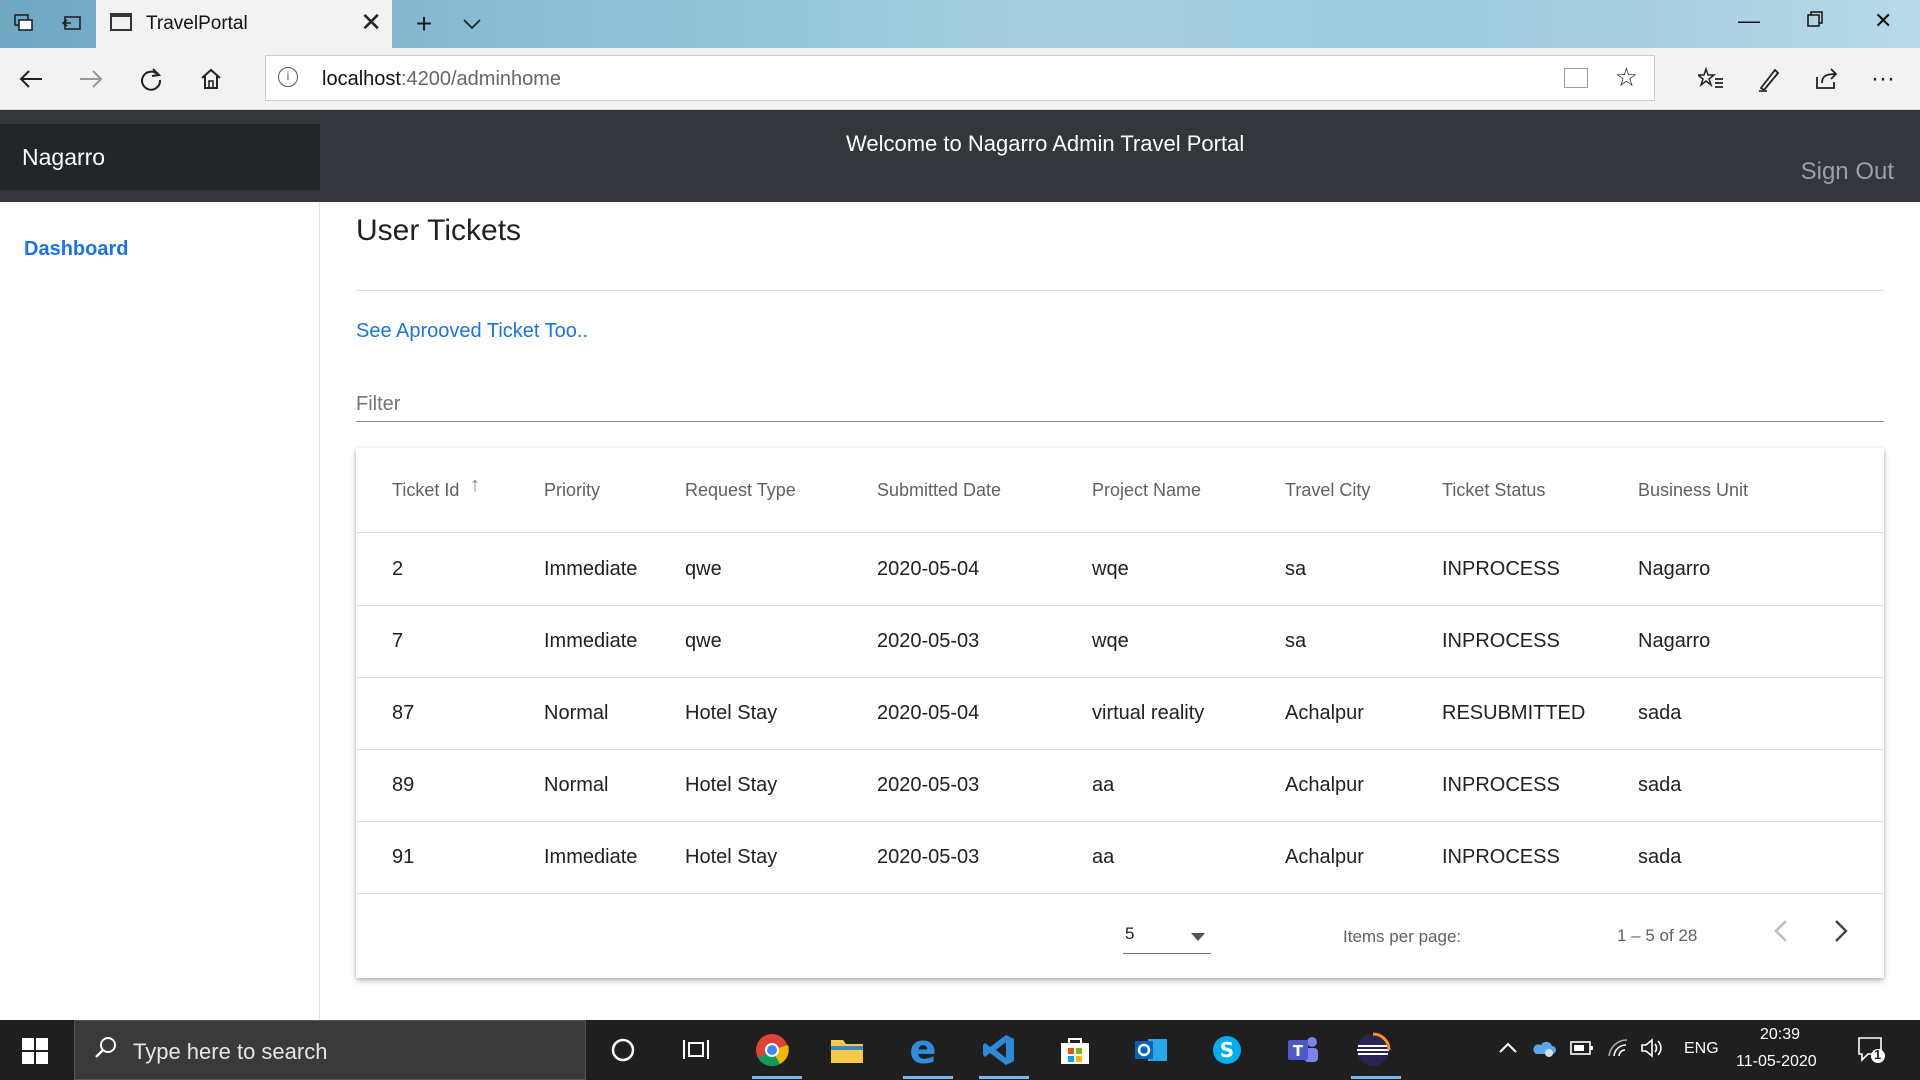 The width and height of the screenshot is (1920, 1080). I want to click on brand-block: Nagarro, so click(160, 157).